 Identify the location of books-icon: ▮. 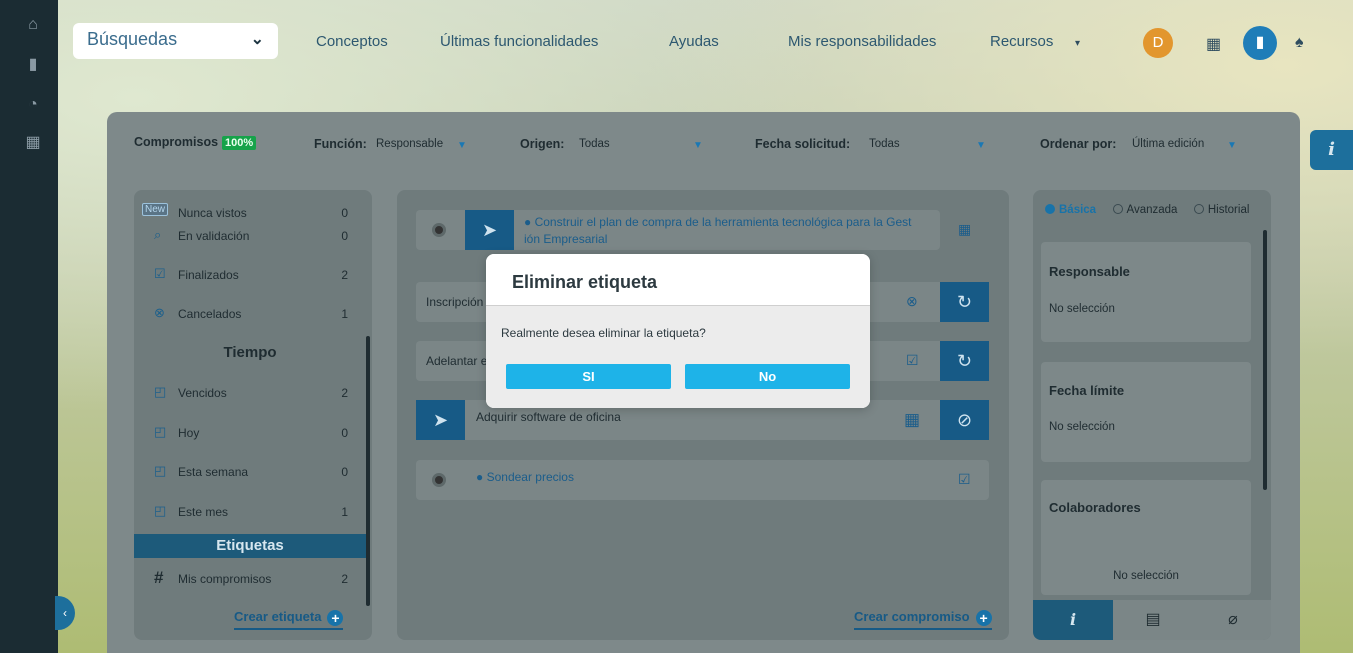
(33, 65).